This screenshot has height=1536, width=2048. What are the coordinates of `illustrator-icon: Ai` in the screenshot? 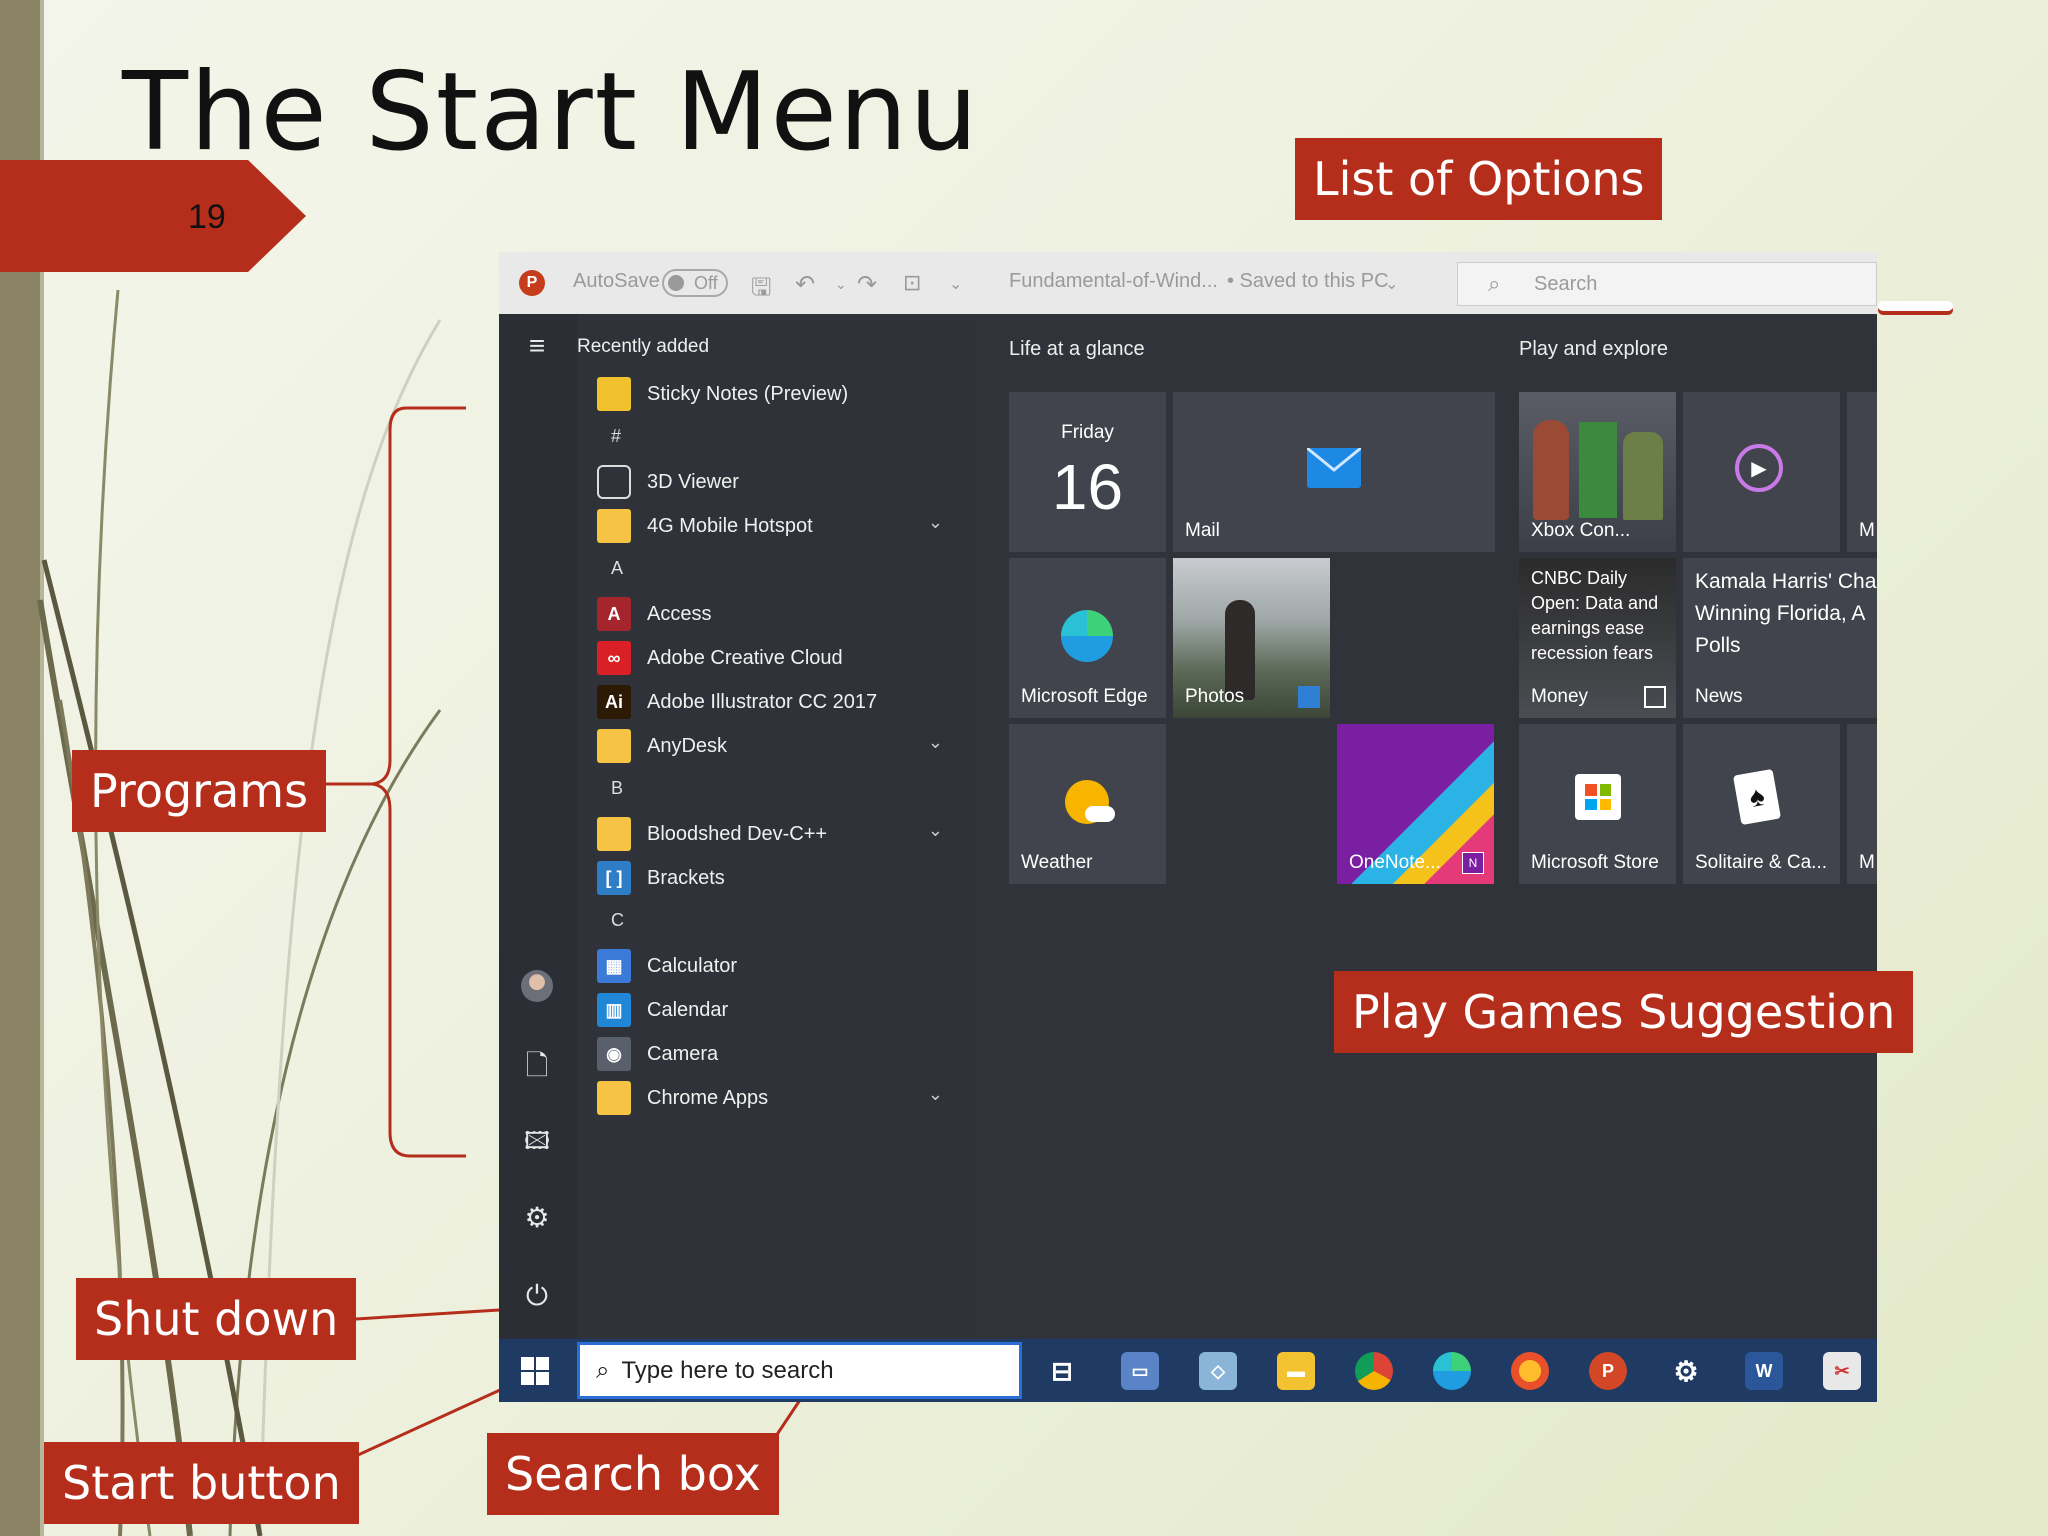 It's located at (614, 702).